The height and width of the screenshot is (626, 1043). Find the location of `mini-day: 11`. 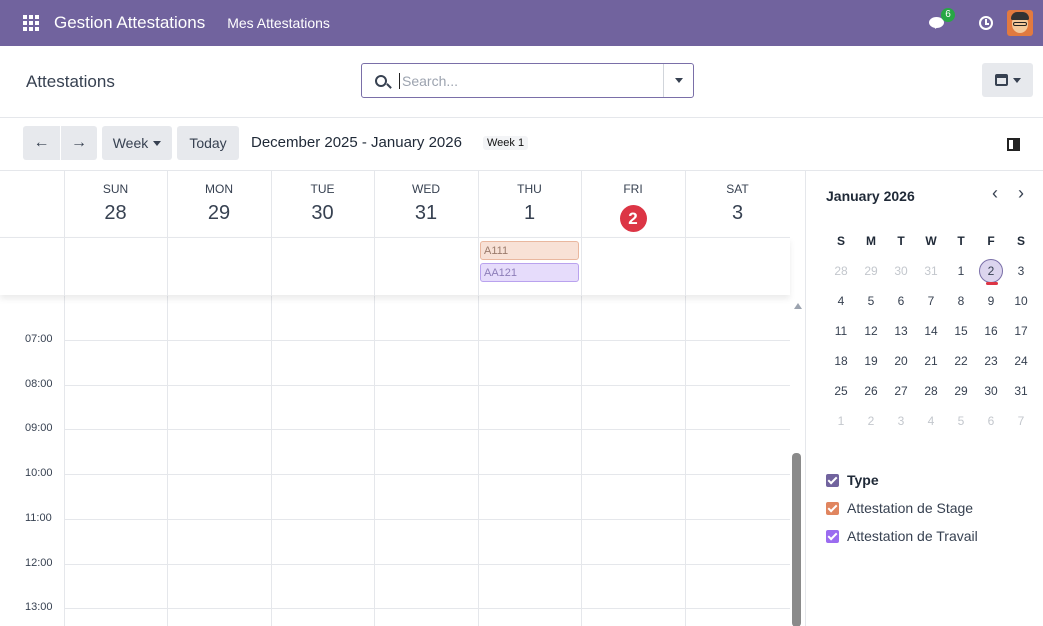

mini-day: 11 is located at coordinates (841, 331).